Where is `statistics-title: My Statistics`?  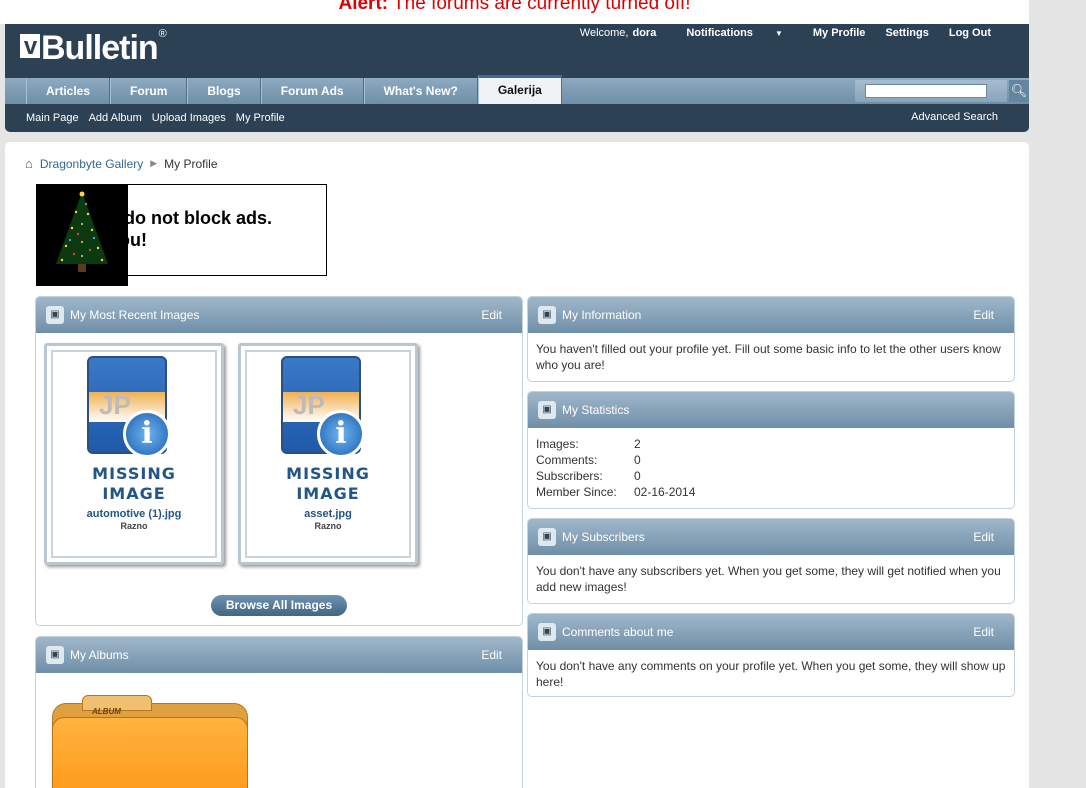 statistics-title: My Statistics is located at coordinates (596, 410).